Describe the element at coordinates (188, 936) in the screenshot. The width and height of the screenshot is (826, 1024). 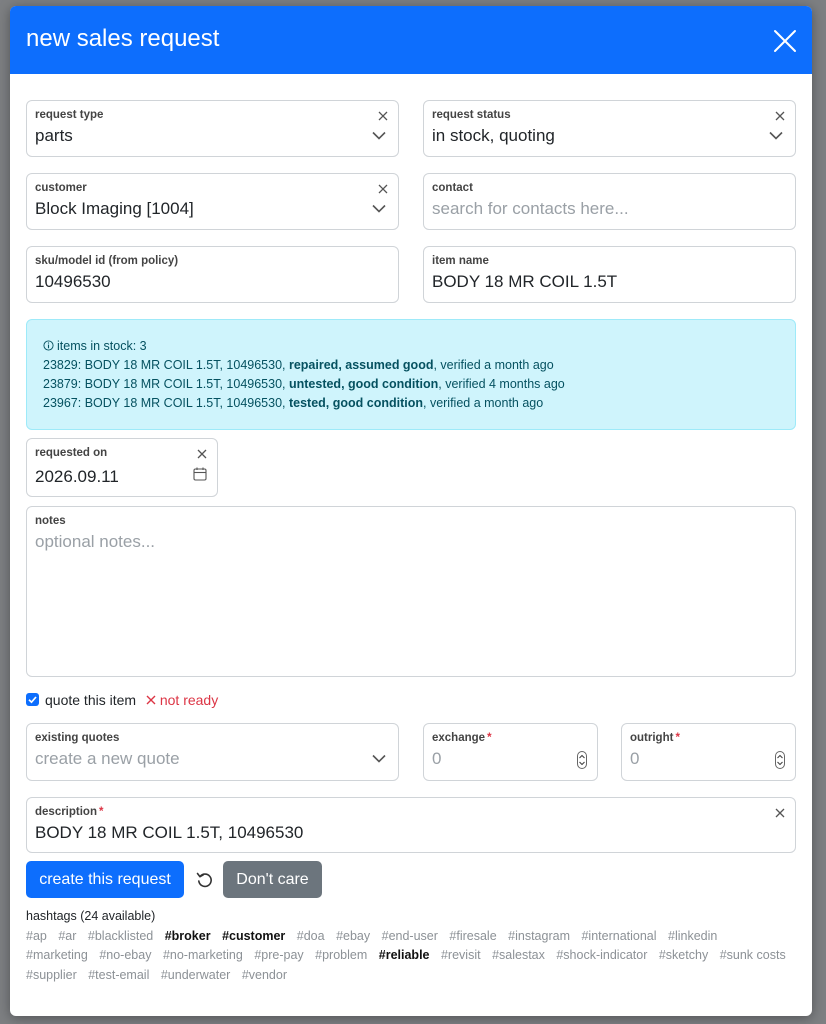
I see `hashtag-item: #broker` at that location.